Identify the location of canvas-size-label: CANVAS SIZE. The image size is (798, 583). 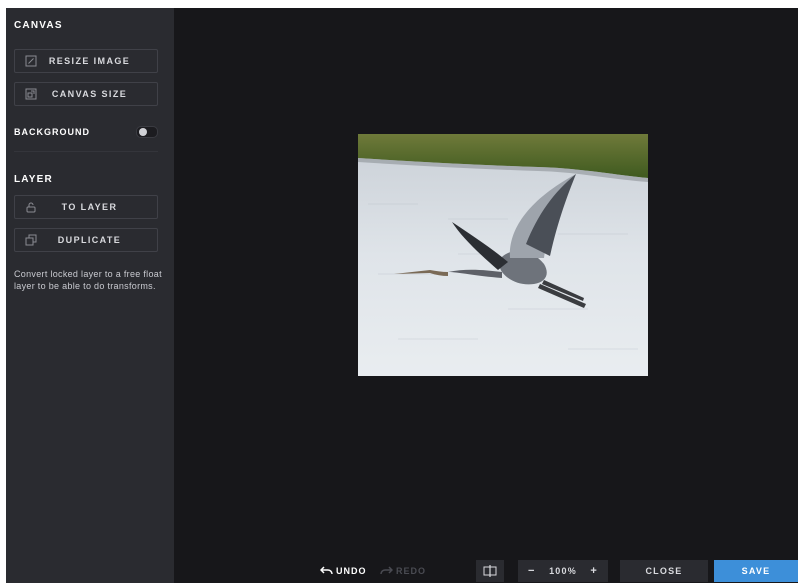
(89, 94).